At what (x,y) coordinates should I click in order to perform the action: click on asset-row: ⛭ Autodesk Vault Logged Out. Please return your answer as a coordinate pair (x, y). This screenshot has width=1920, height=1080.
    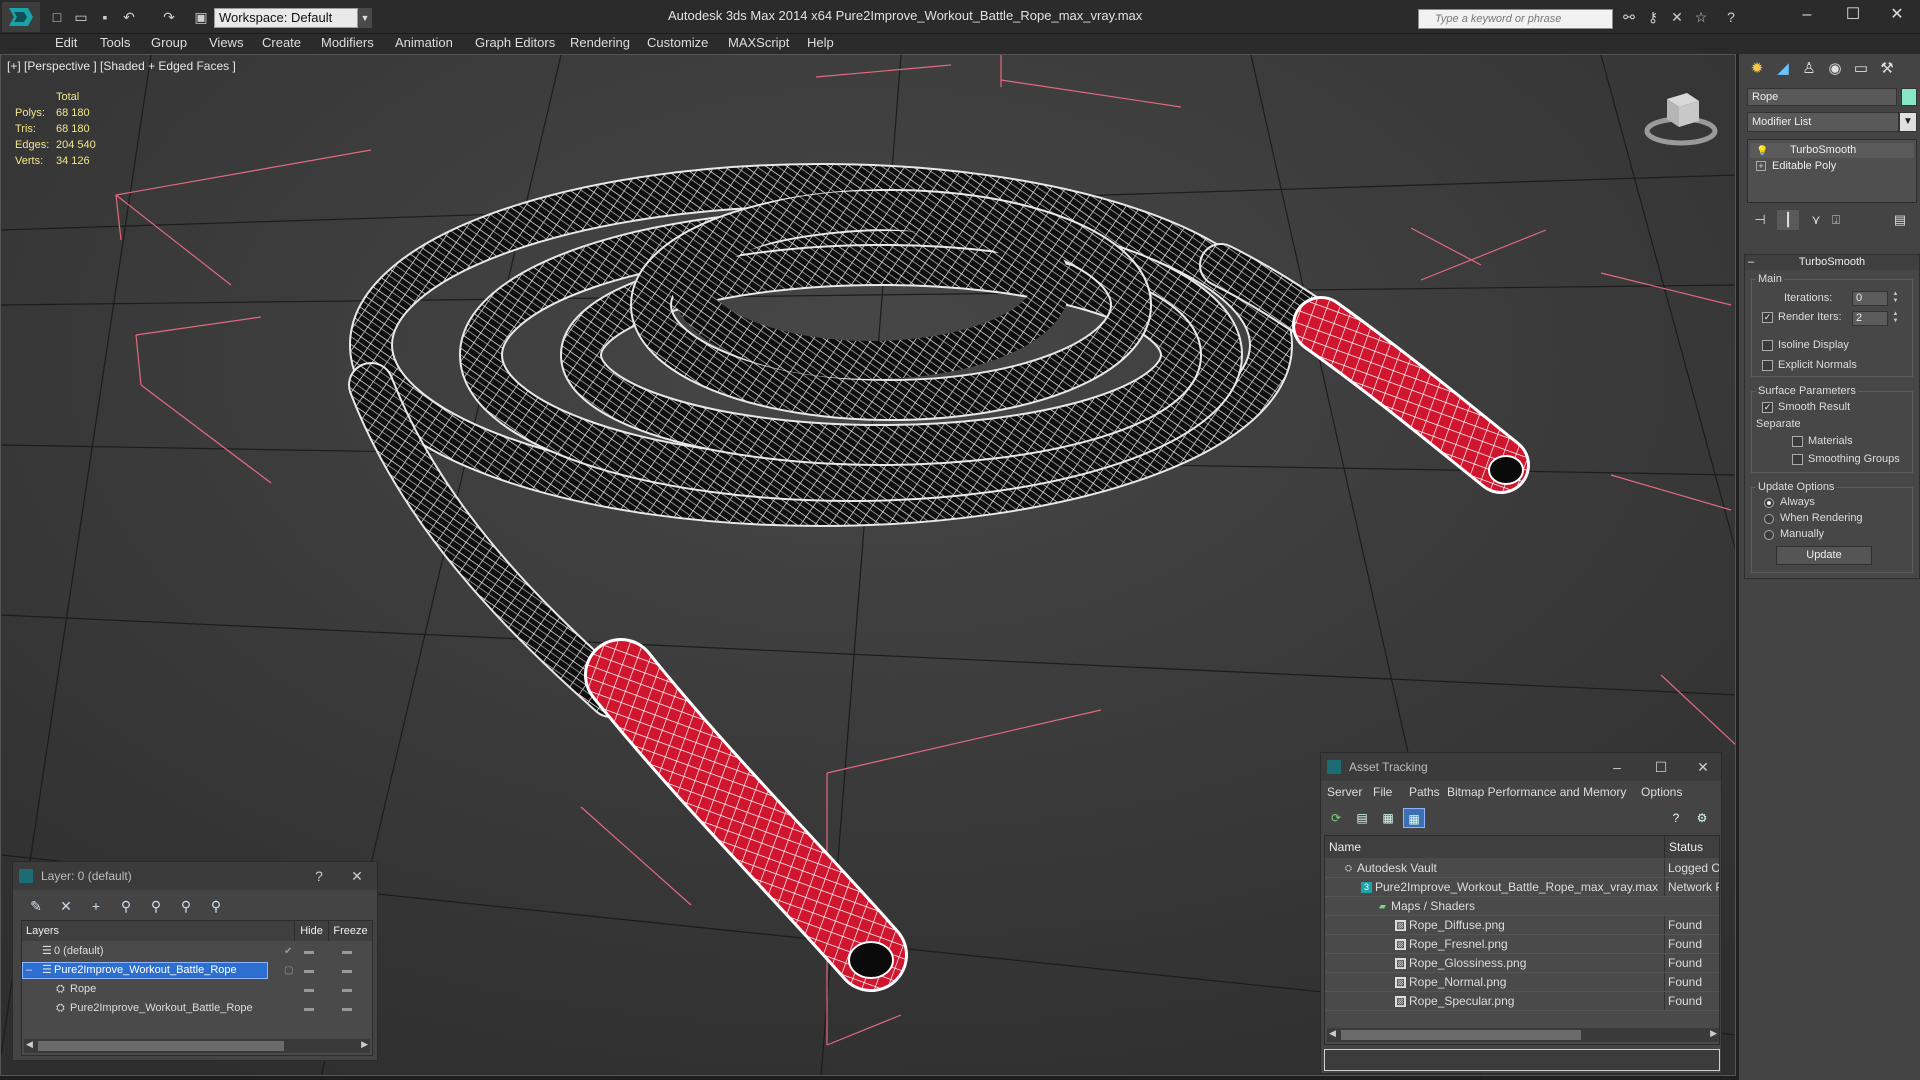
    Looking at the image, I should click on (1522, 868).